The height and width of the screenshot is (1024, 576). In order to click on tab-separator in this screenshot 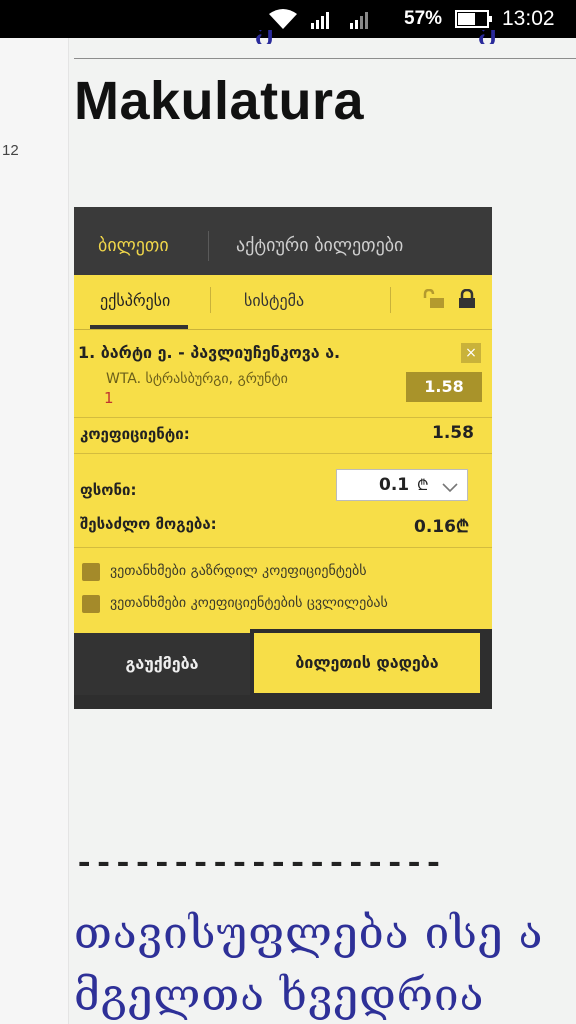, I will do `click(208, 246)`.